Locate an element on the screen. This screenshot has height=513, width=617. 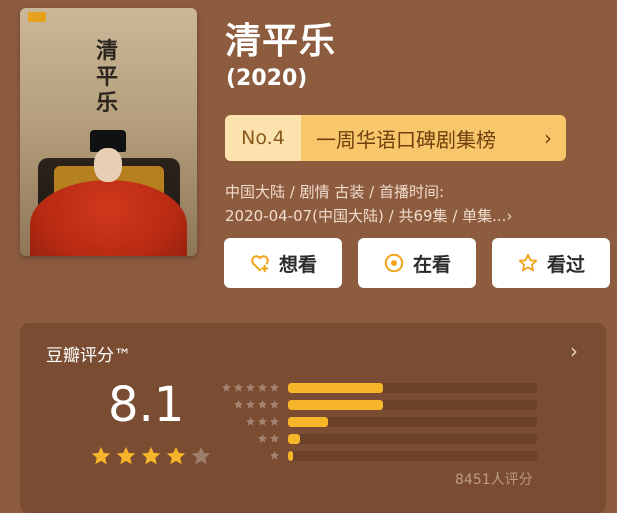
show-title: 清平乐 is located at coordinates (281, 41).